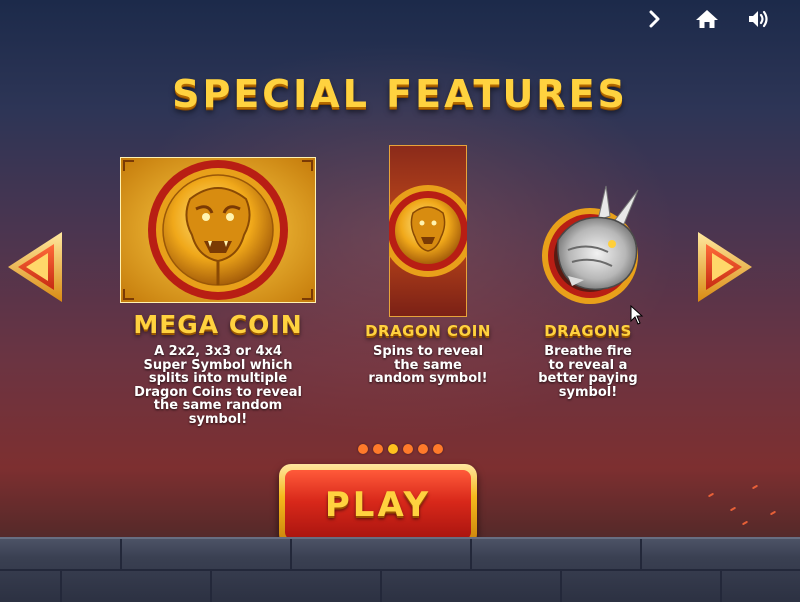 The height and width of the screenshot is (602, 800). What do you see at coordinates (428, 351) in the screenshot?
I see `description-line: Spins to reveal` at bounding box center [428, 351].